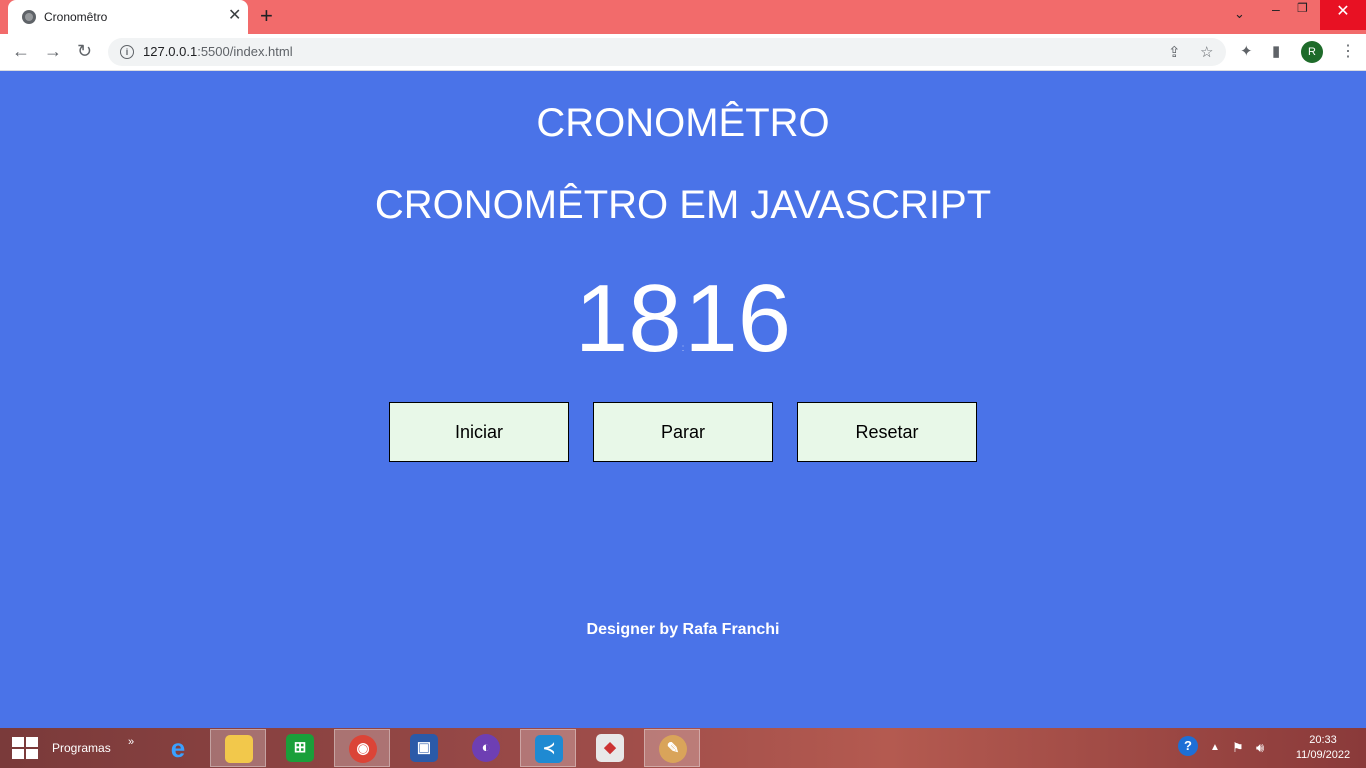 The height and width of the screenshot is (768, 1366). Describe the element at coordinates (1312, 52) in the screenshot. I see `profile-avatar: R` at that location.